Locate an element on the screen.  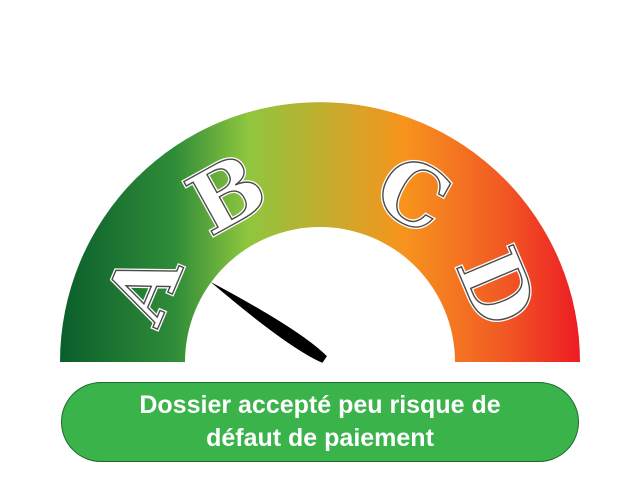
gauge-needle is located at coordinates (268, 322).